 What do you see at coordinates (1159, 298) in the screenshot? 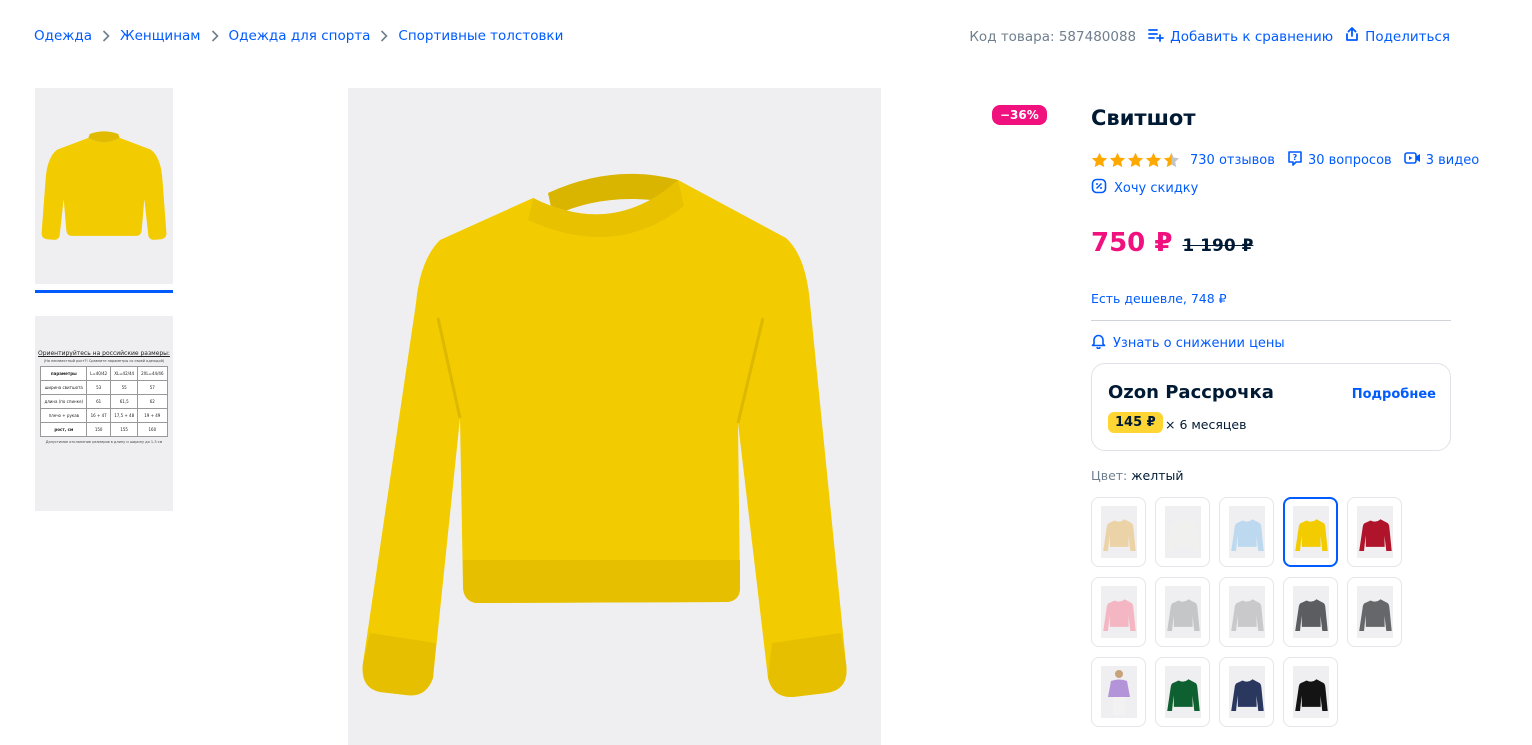
I see `cheaper-offer-link: Есть дешевле, 748 ₽` at bounding box center [1159, 298].